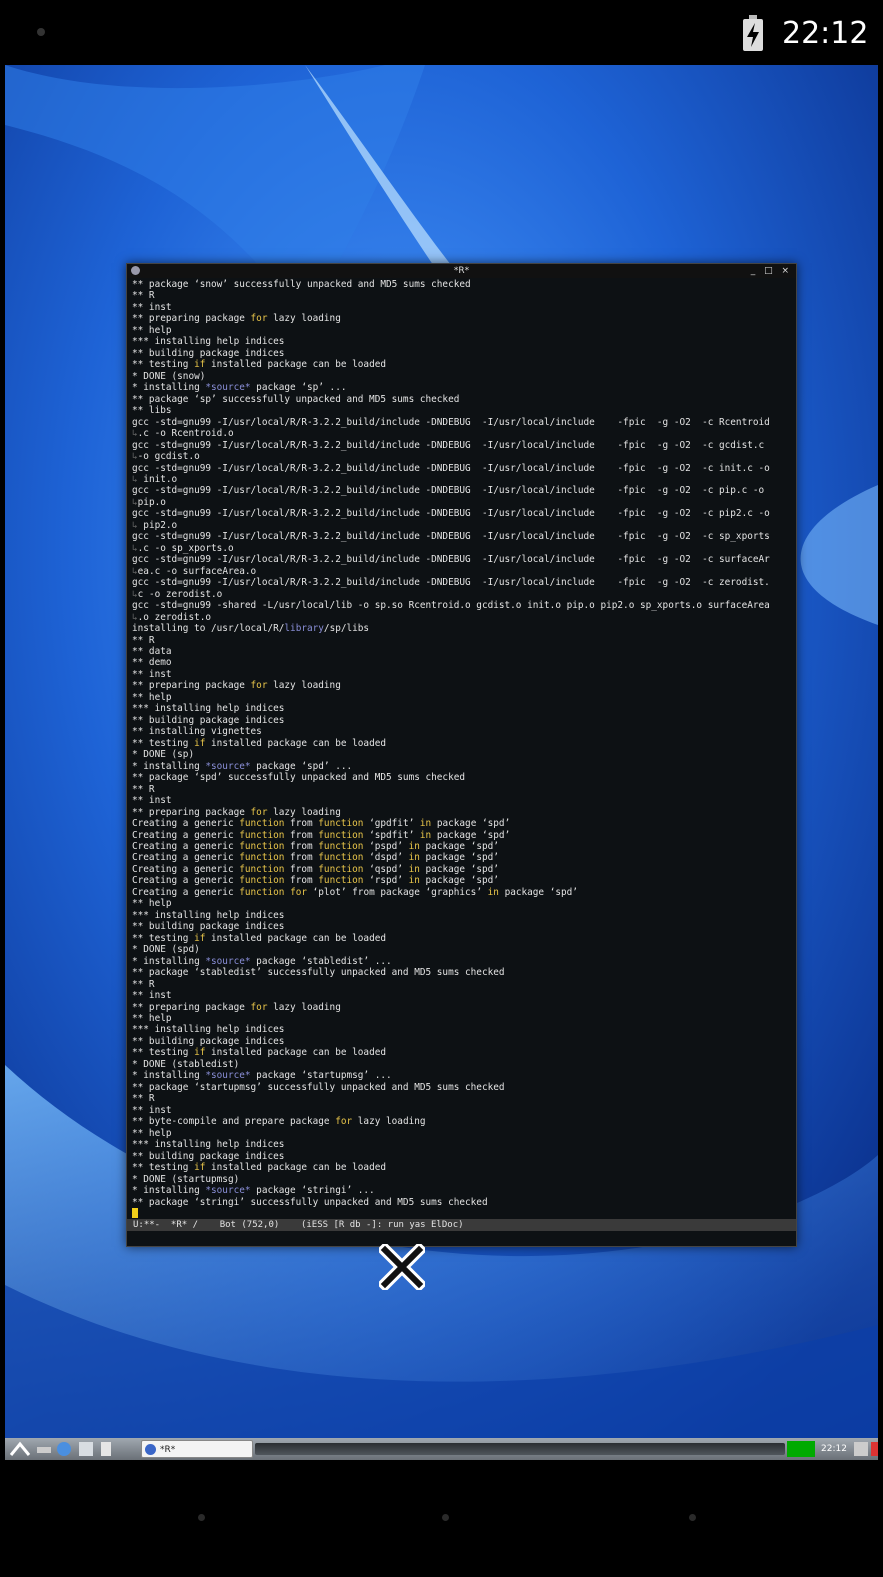 The height and width of the screenshot is (1577, 883). What do you see at coordinates (259, 812) in the screenshot?
I see `console-text: for` at bounding box center [259, 812].